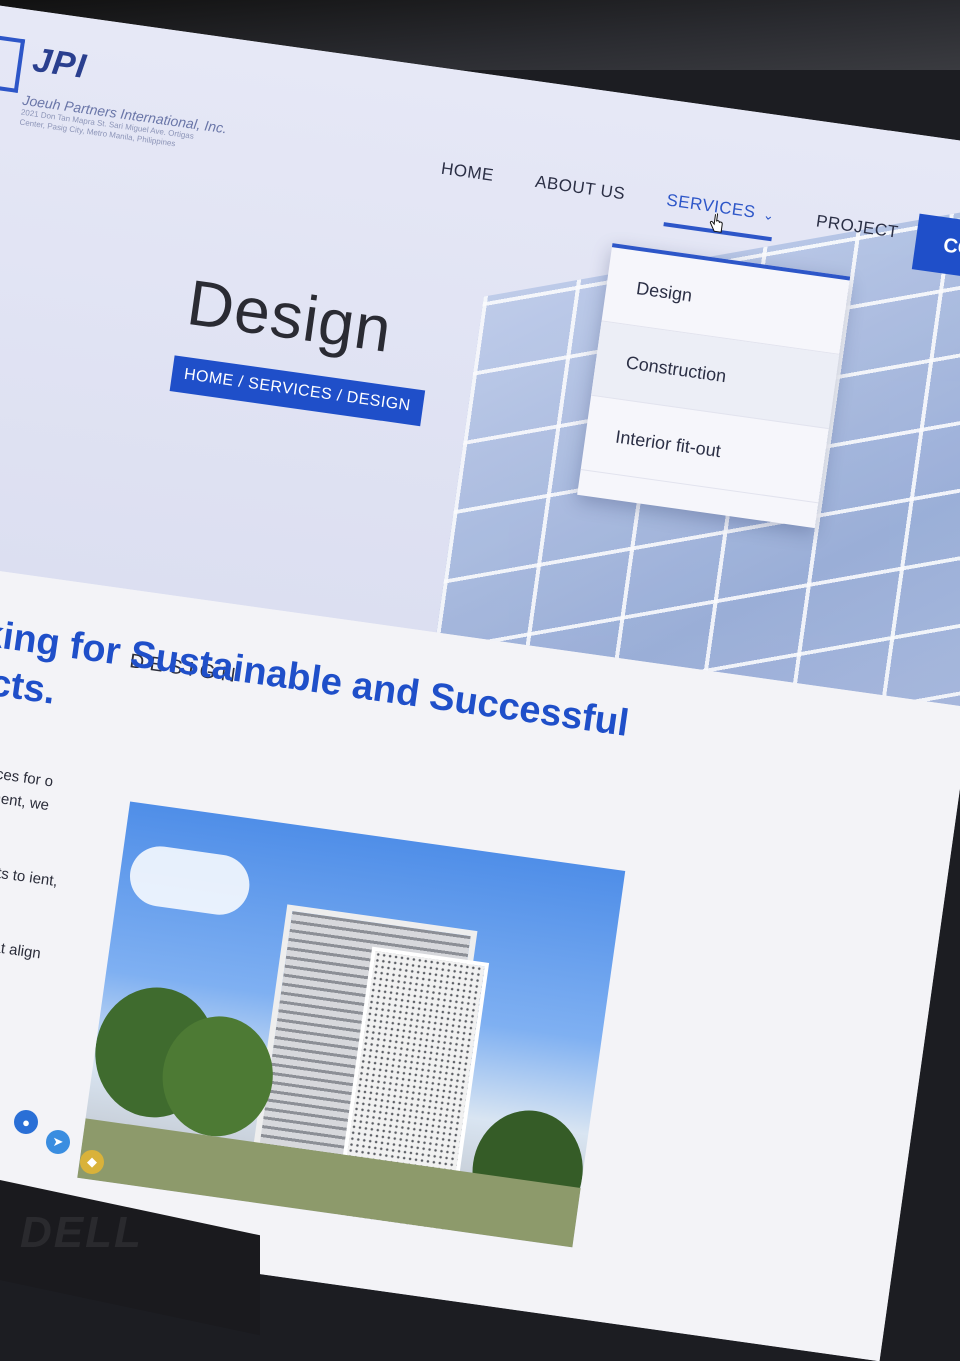 Image resolution: width=960 pixels, height=1361 pixels. I want to click on cloud-shape, so click(190, 880).